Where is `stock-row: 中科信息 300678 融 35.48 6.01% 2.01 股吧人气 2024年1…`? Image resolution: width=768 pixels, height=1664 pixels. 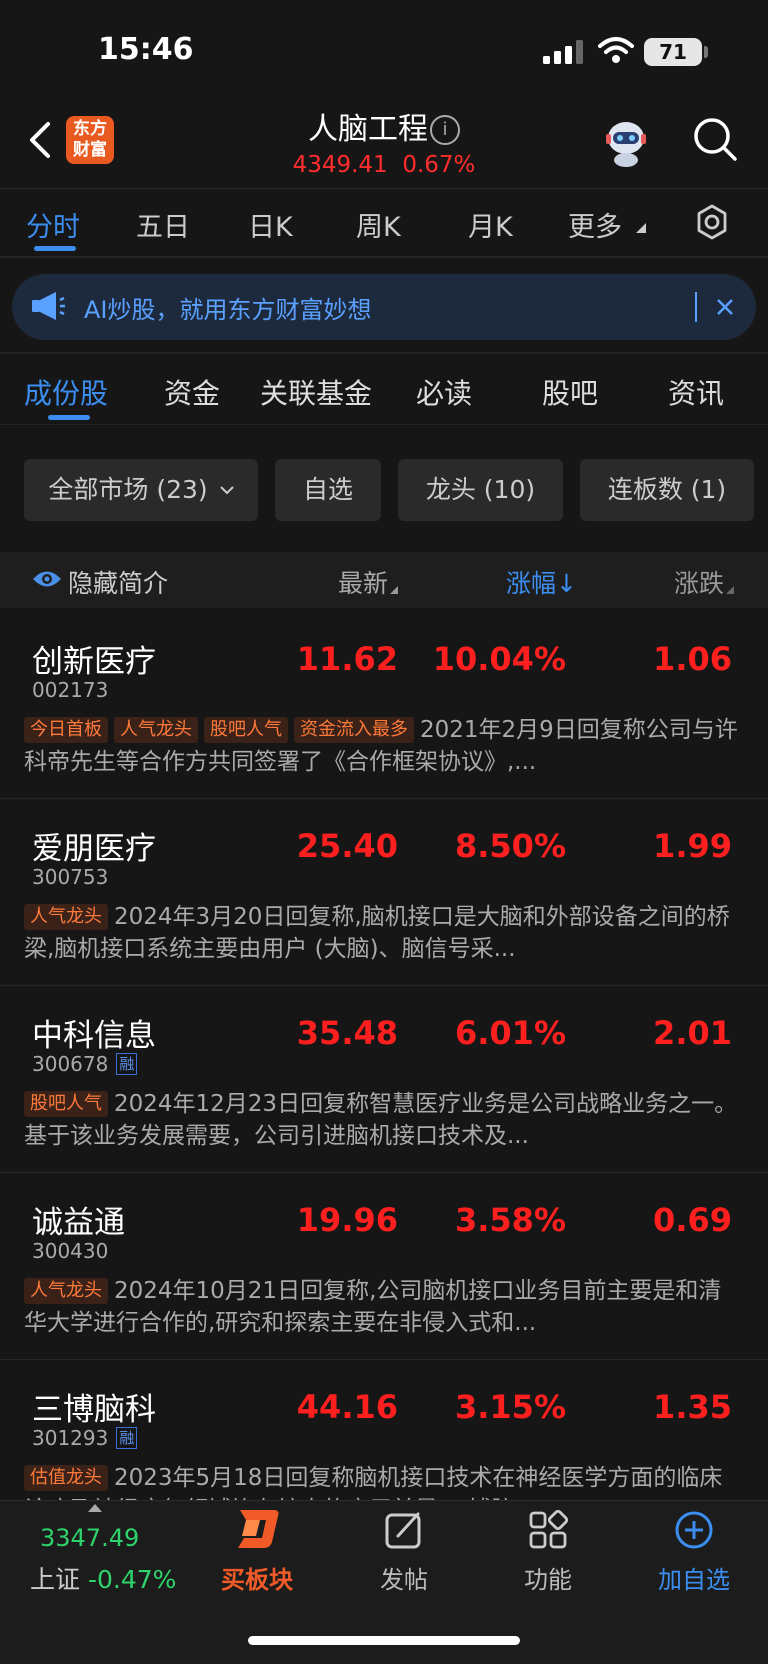
stock-row: 中科信息 300678 融 35.48 6.01% 2.01 股吧人气 2024年1… is located at coordinates (384, 1079).